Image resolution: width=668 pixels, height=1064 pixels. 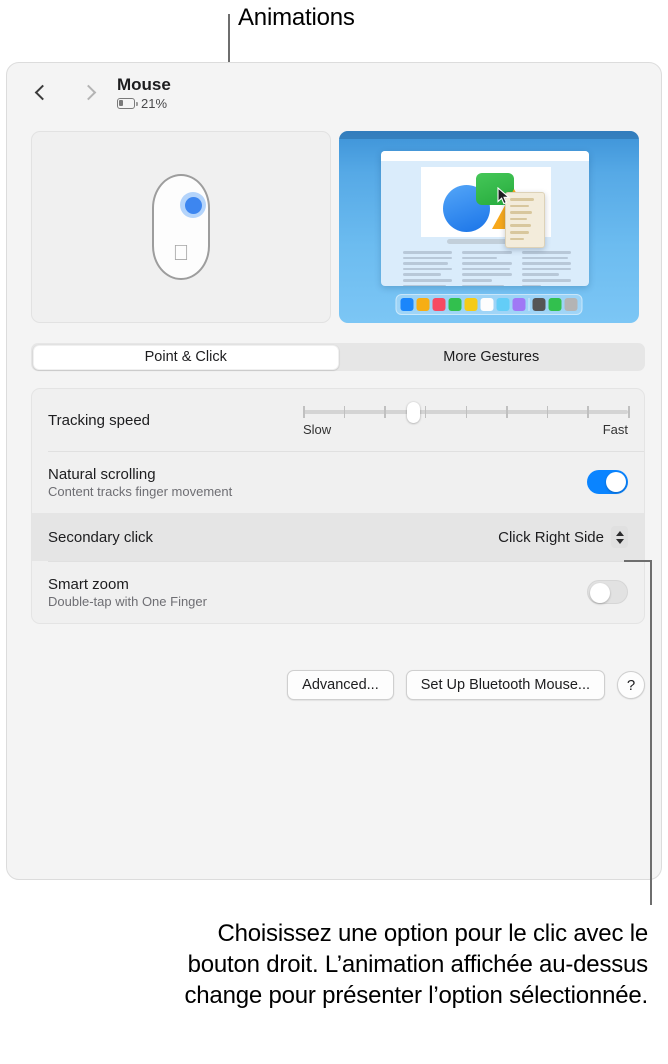 I want to click on chevron-right-icon, so click(x=88, y=92).